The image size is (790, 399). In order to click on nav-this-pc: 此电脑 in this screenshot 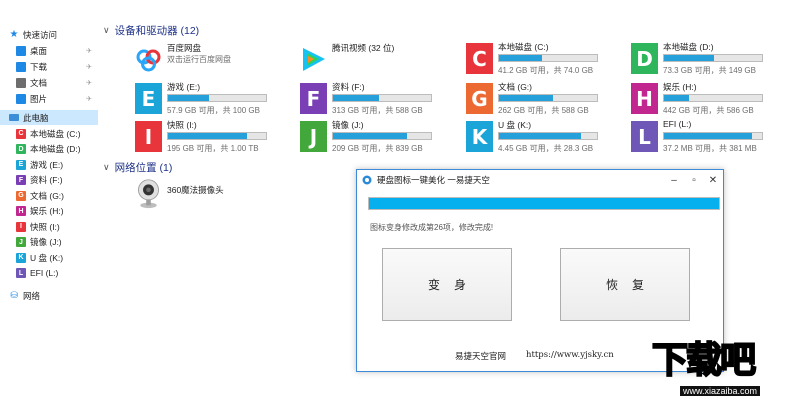, I will do `click(49, 117)`.